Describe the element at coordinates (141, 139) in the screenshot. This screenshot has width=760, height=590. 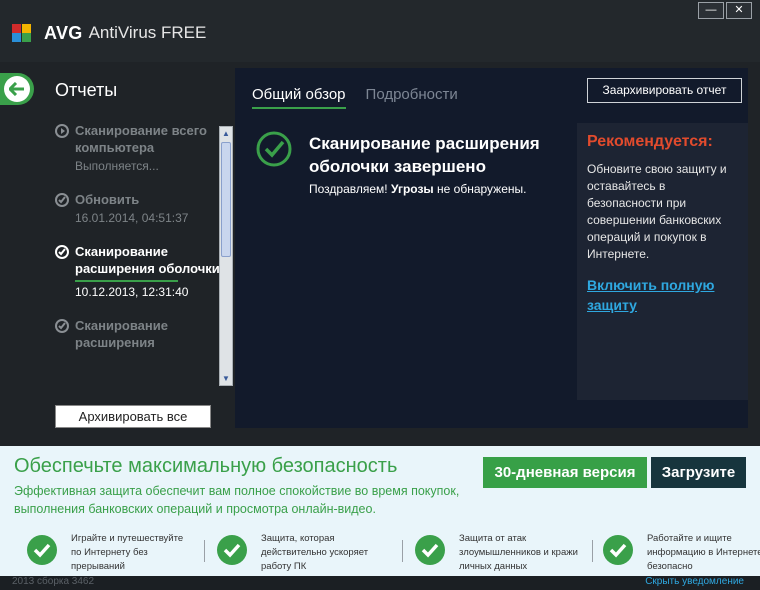
I see `report-title: Сканирование всего компьютера` at that location.